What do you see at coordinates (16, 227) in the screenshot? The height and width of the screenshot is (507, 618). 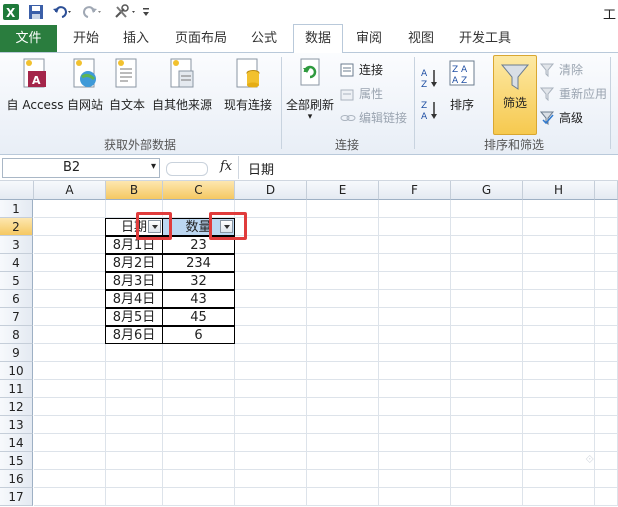 I see `row-header: 2` at bounding box center [16, 227].